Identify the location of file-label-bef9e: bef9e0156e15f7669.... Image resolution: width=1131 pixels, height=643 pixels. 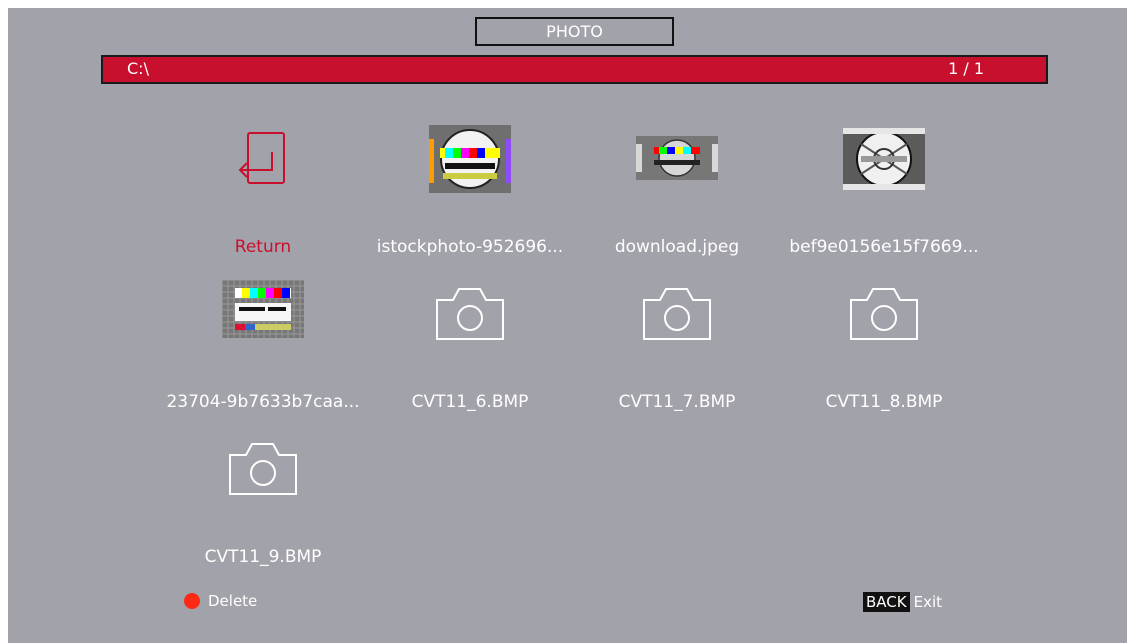
(884, 247).